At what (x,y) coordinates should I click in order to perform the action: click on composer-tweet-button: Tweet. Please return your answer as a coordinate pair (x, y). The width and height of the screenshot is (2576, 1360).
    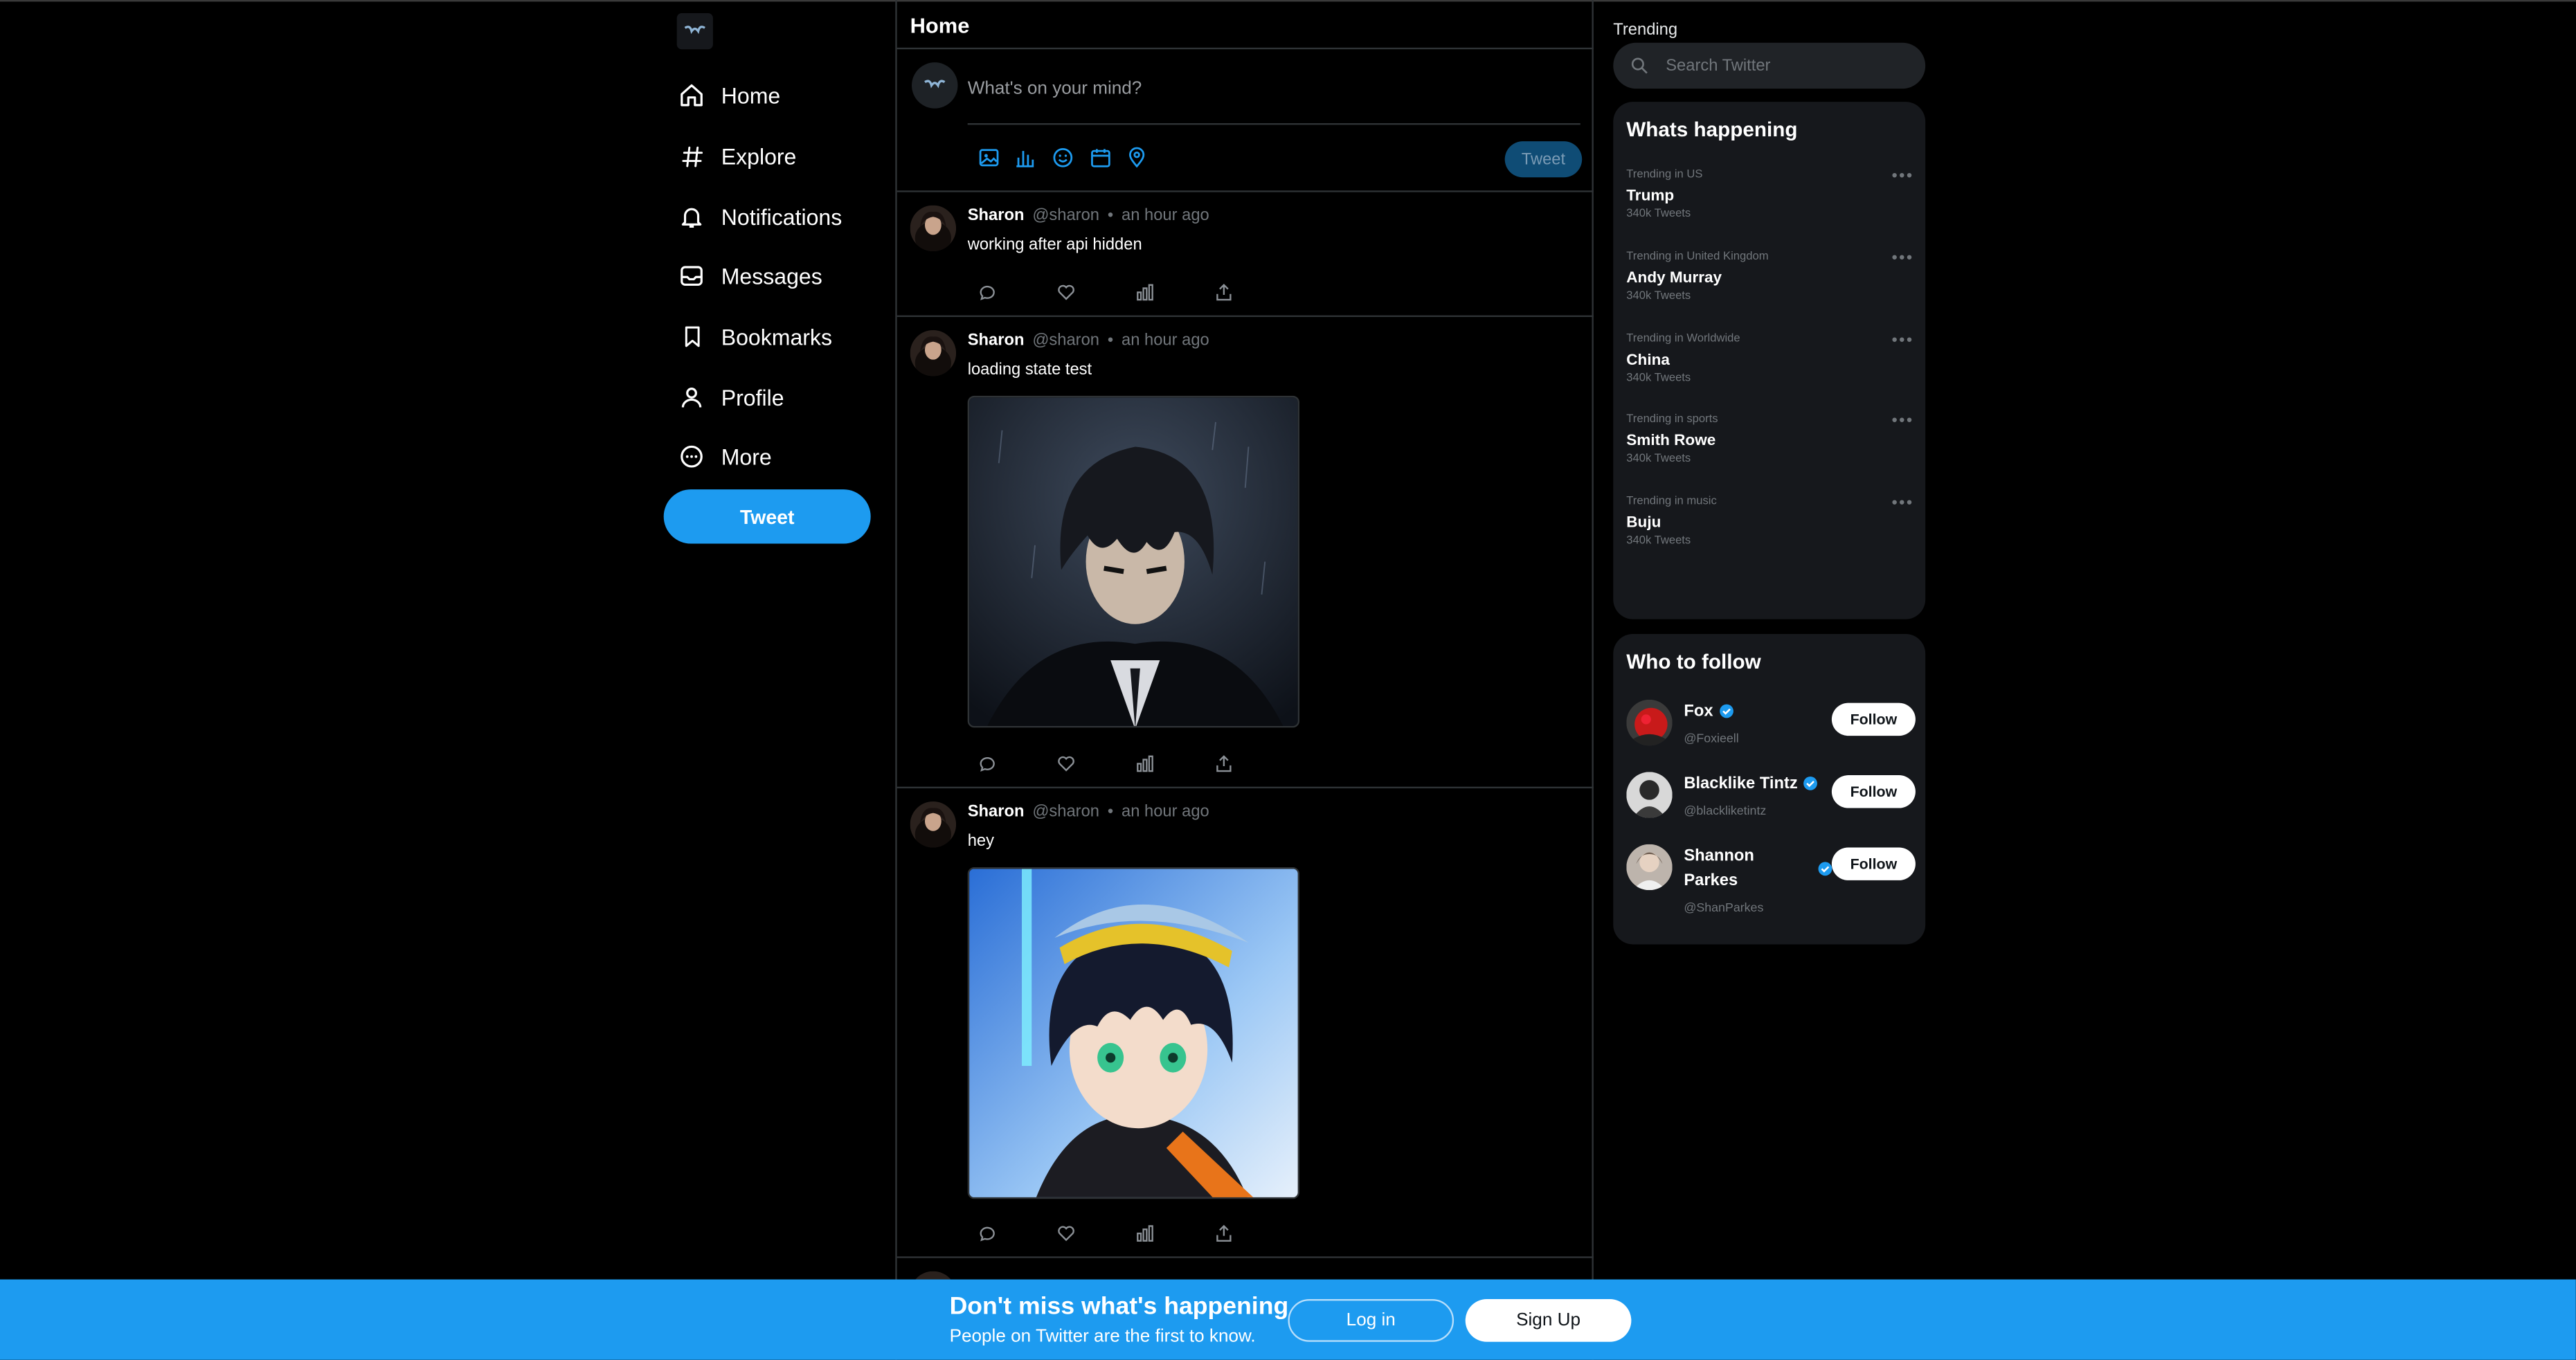
    Looking at the image, I should click on (1543, 159).